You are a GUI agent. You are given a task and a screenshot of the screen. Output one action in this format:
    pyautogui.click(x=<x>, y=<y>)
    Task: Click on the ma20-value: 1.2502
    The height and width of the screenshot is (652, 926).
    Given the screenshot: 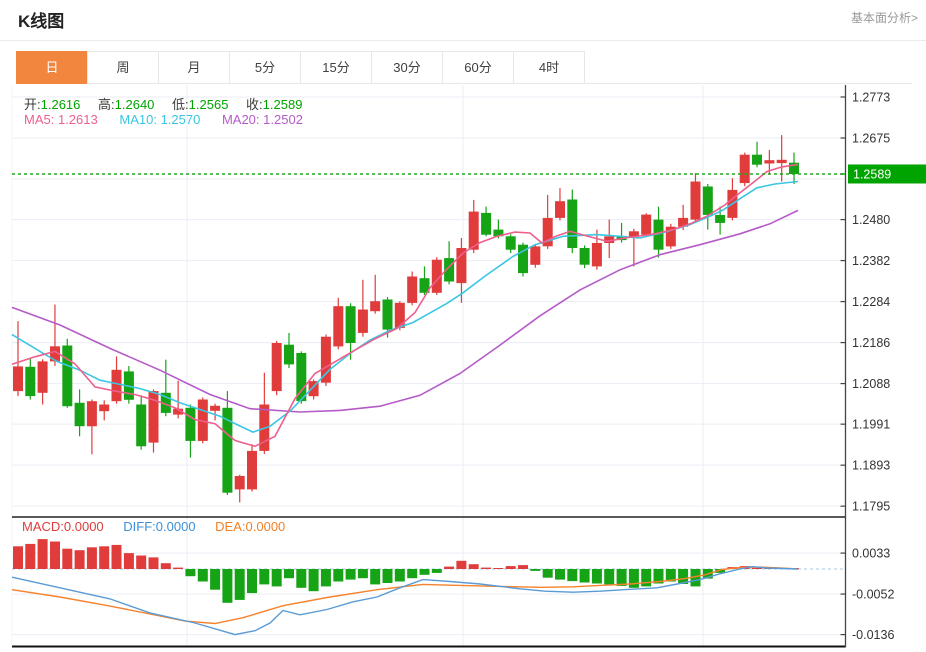 What is the action you would take?
    pyautogui.click(x=283, y=119)
    